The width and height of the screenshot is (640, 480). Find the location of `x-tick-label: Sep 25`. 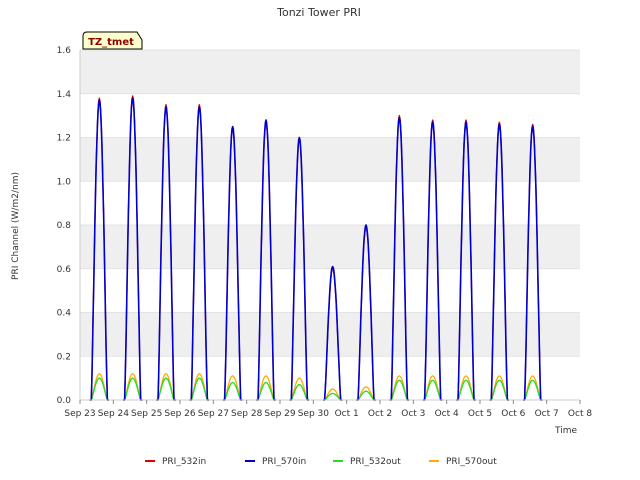

x-tick-label: Sep 25 is located at coordinates (146, 414).